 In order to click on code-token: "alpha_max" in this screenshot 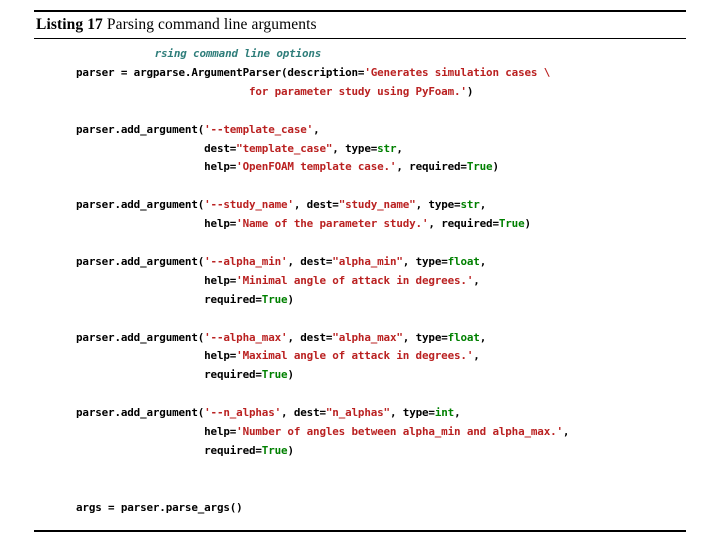, I will do `click(367, 337)`.